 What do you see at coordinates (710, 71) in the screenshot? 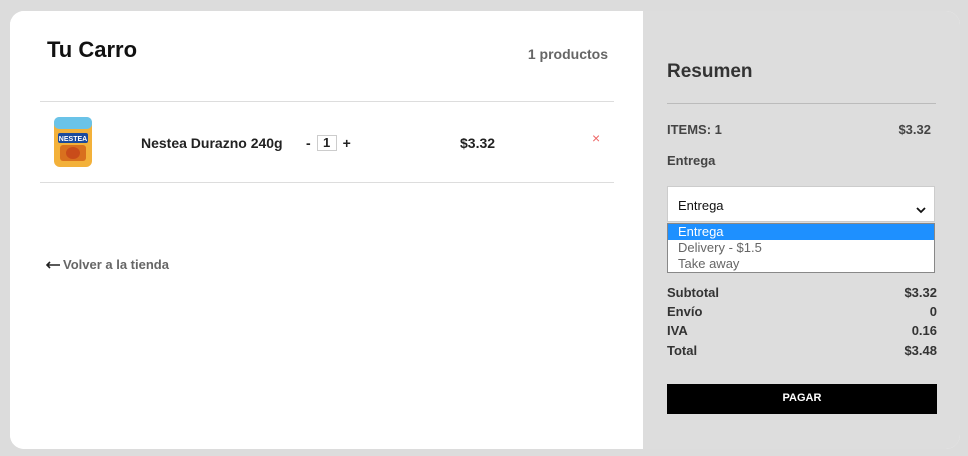
I see `summary-title: Resumen` at bounding box center [710, 71].